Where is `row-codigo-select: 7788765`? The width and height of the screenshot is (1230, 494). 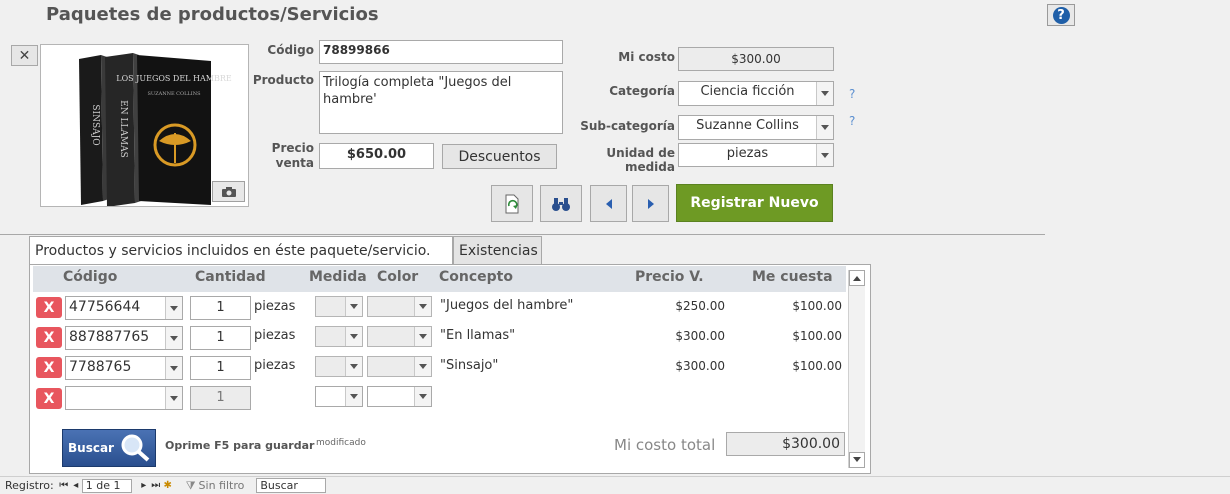 row-codigo-select: 7788765 is located at coordinates (124, 368).